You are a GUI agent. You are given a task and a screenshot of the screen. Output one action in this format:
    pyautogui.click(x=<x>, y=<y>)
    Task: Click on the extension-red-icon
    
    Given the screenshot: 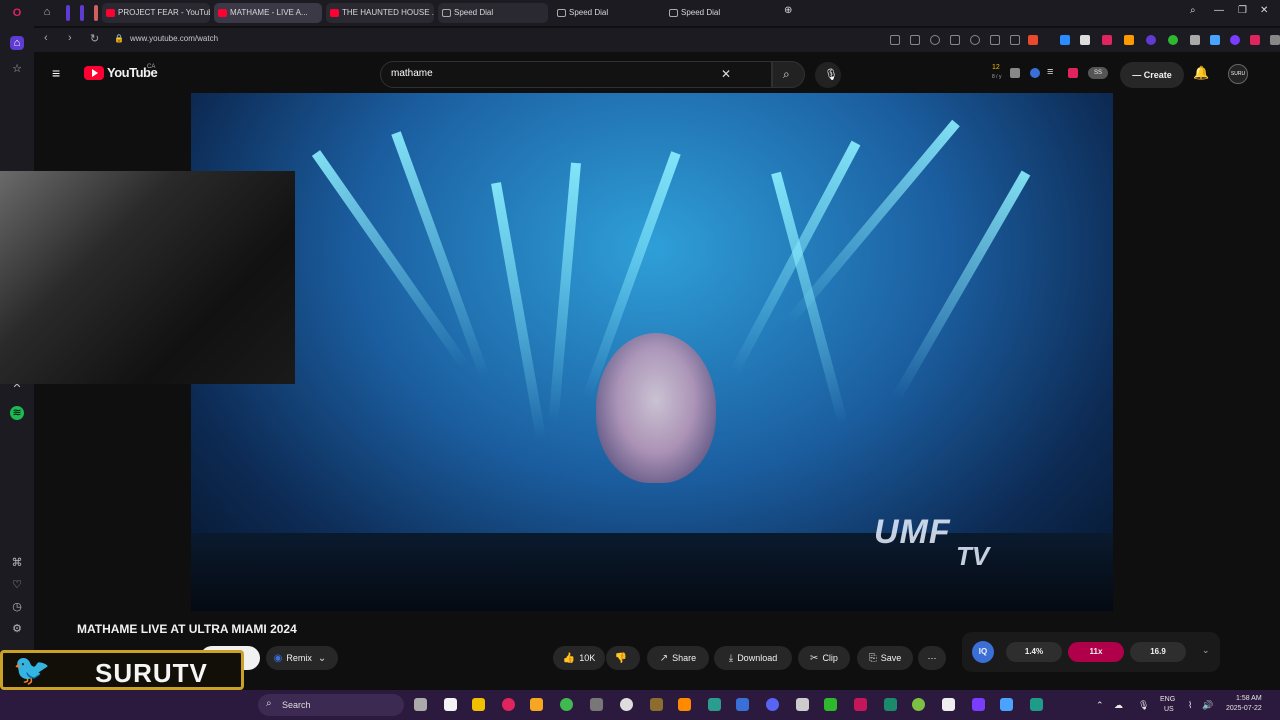 What is the action you would take?
    pyautogui.click(x=1107, y=40)
    